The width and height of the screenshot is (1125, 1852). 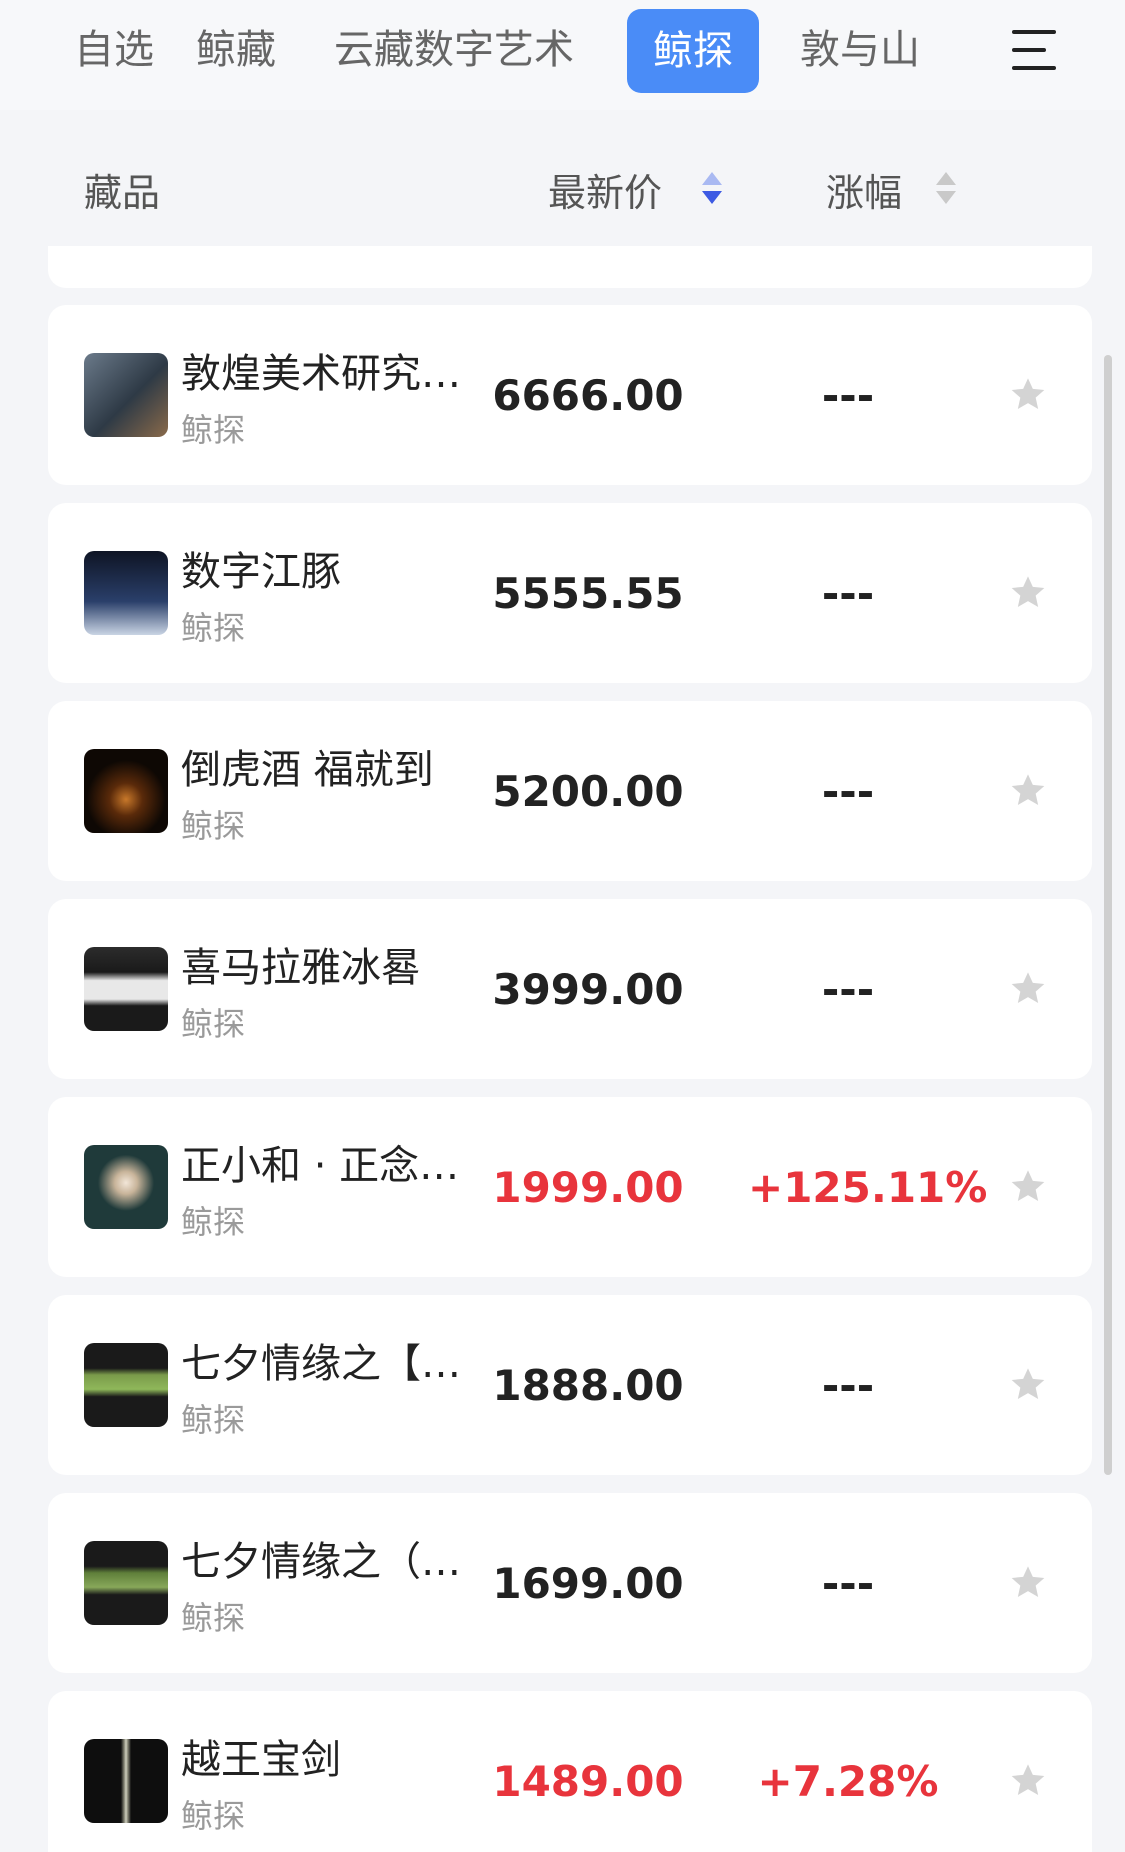 I want to click on item-name: 倒虎酒 福就到, so click(x=307, y=770).